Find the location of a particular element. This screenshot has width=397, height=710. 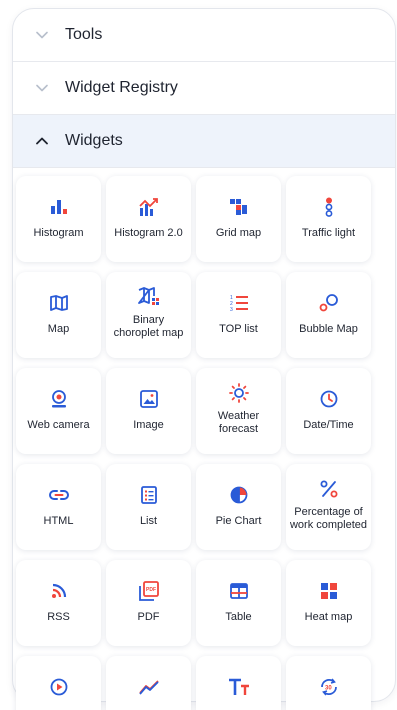

widget-tile-html: HTML is located at coordinates (58, 507).